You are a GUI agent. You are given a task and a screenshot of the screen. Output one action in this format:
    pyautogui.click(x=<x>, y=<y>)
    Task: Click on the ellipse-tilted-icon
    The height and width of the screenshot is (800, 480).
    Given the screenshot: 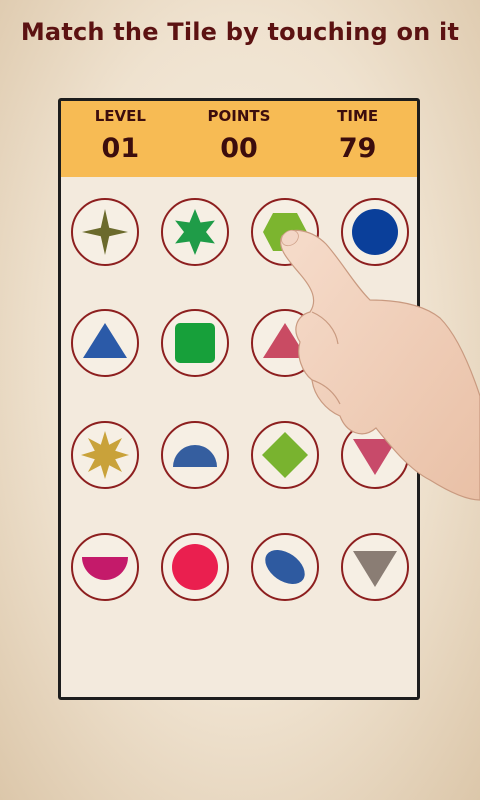 What is the action you would take?
    pyautogui.click(x=285, y=567)
    